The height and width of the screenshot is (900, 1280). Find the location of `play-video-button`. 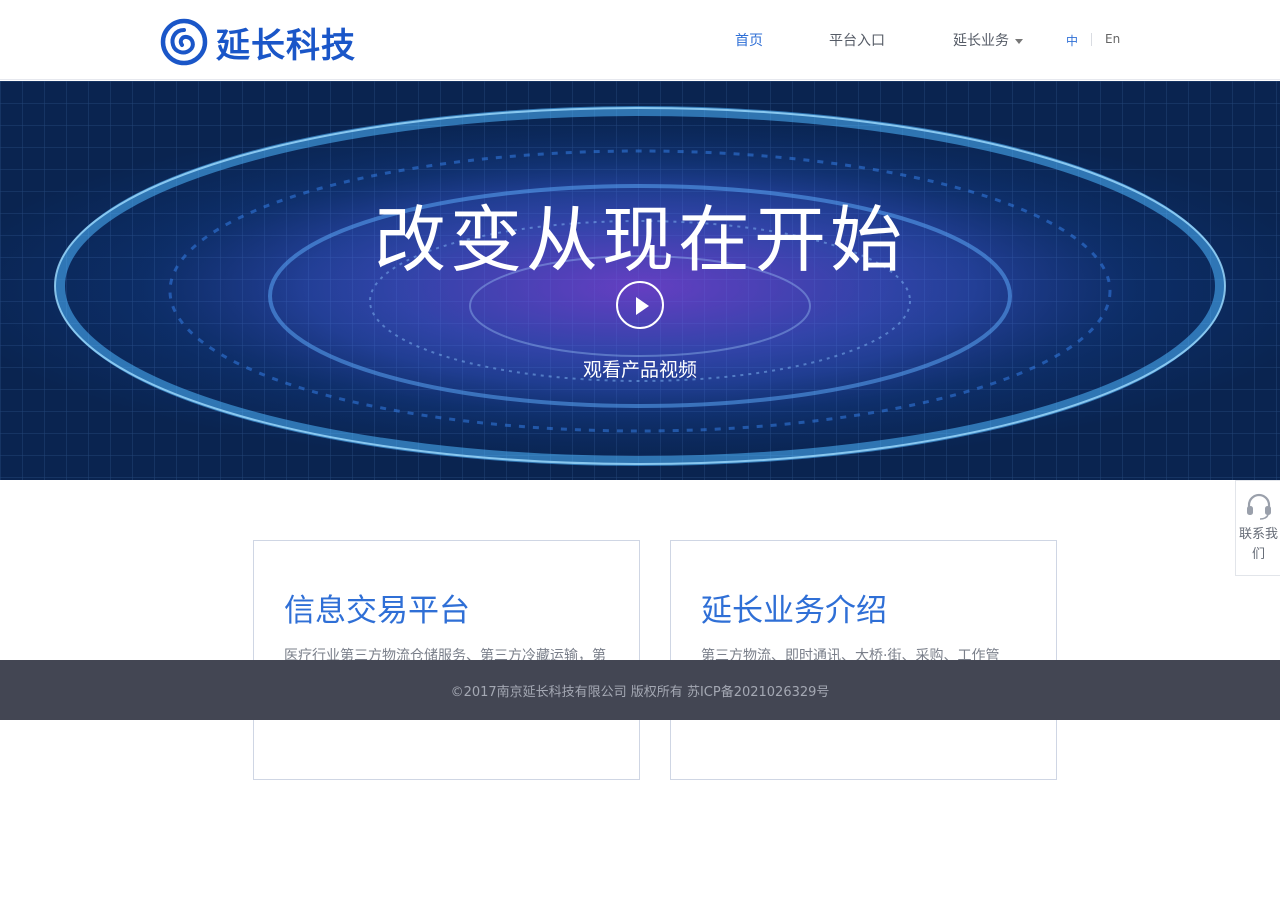

play-video-button is located at coordinates (640, 305).